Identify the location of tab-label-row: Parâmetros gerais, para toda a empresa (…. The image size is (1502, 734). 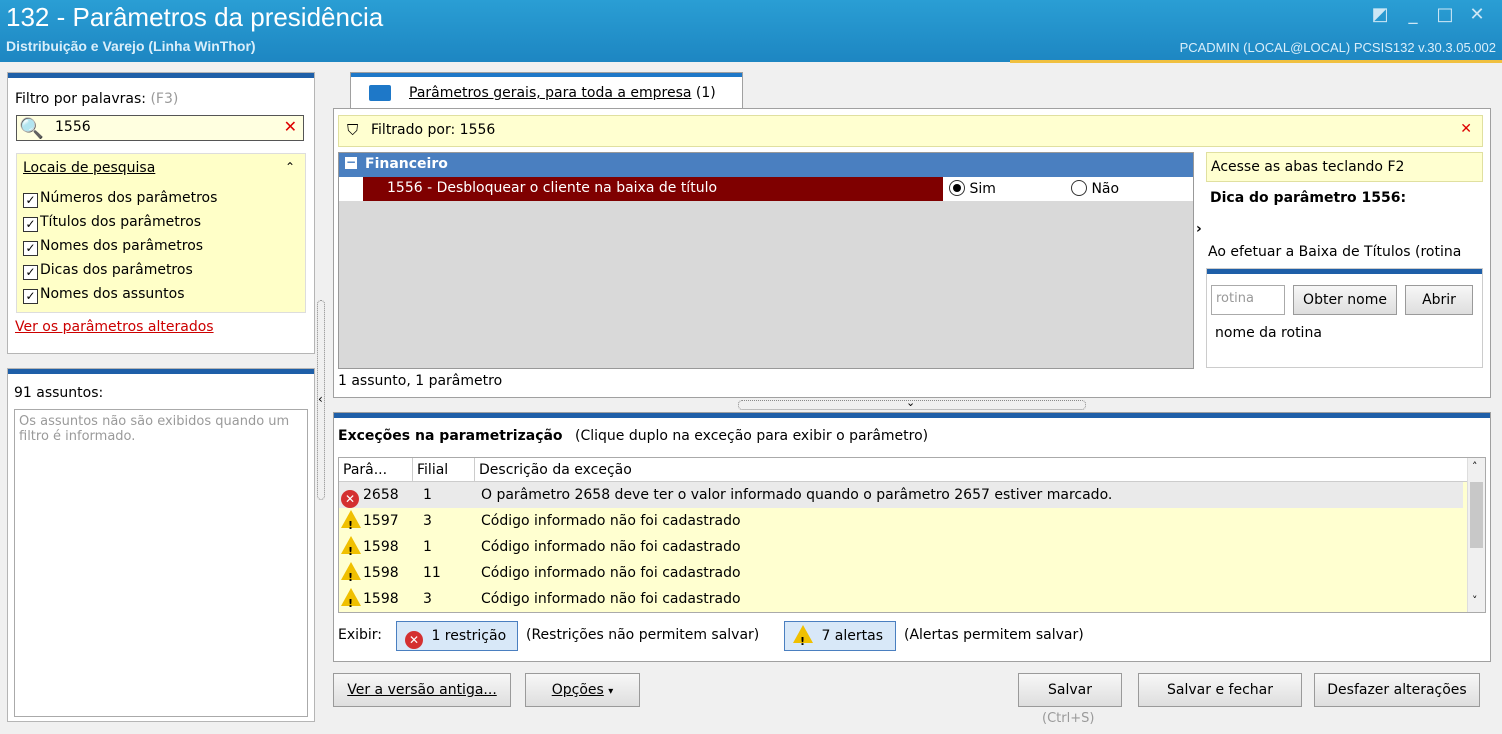
(562, 93).